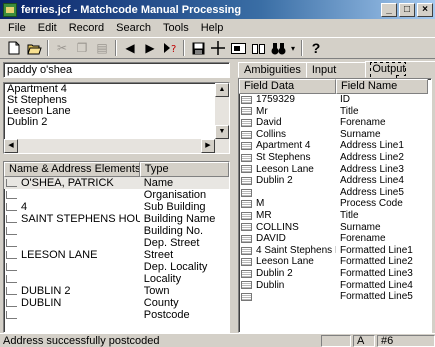 This screenshot has height=347, width=435. What do you see at coordinates (175, 267) in the screenshot?
I see `element-type: Dep. Locality` at bounding box center [175, 267].